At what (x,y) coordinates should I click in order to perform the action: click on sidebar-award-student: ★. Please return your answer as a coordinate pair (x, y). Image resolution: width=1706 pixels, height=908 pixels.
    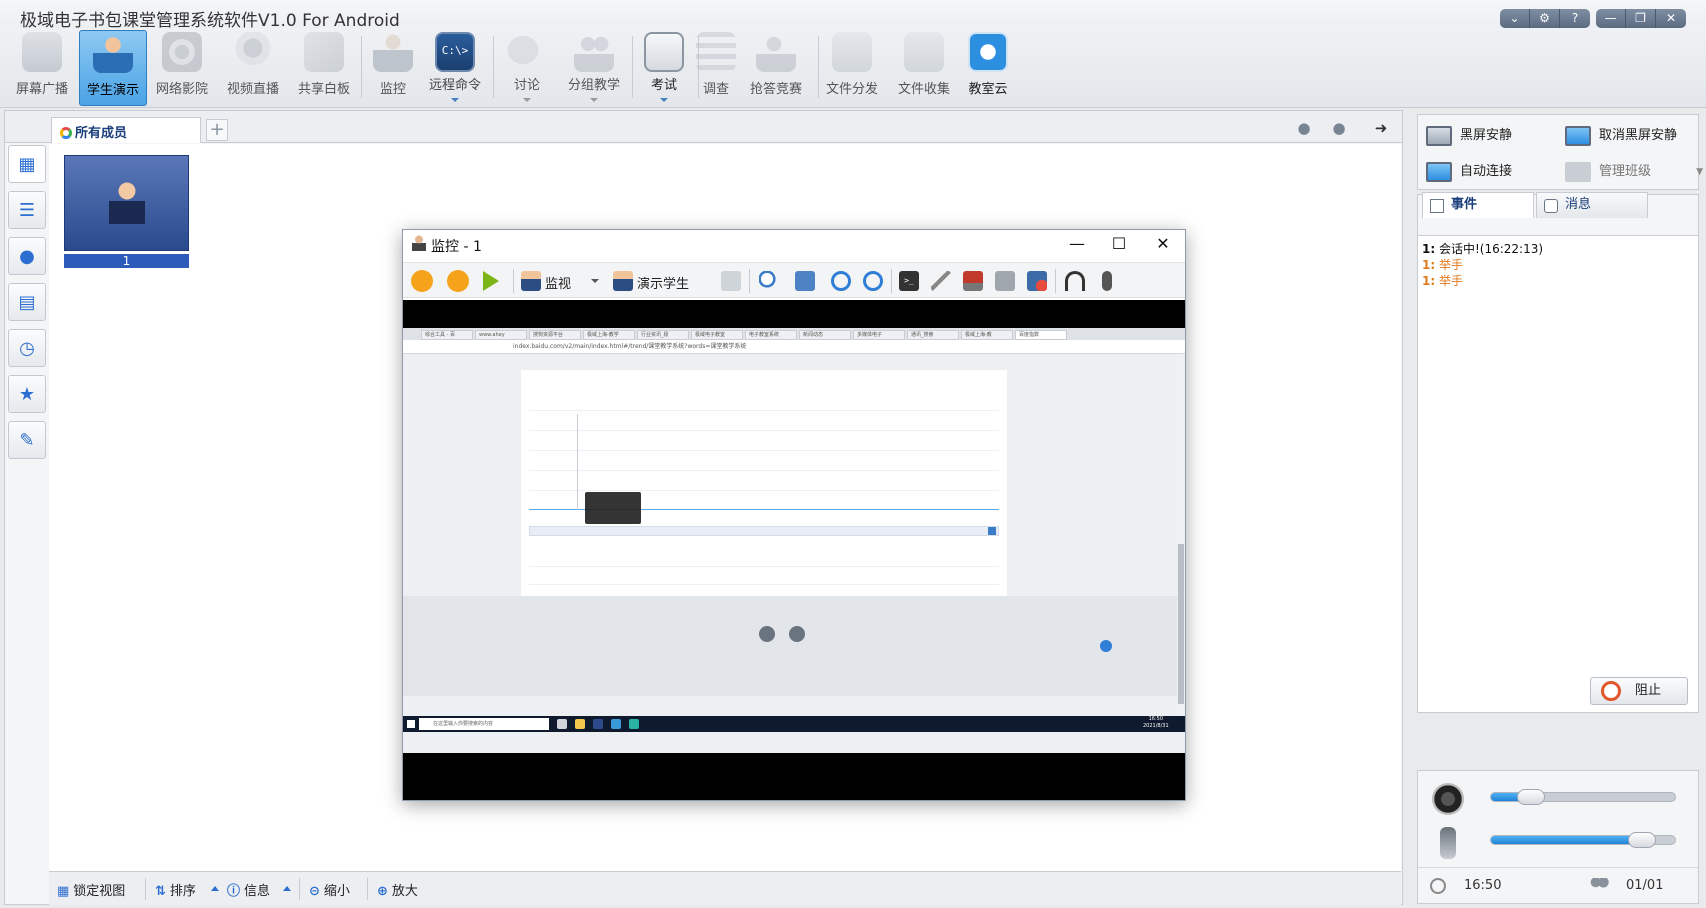
    Looking at the image, I should click on (27, 394).